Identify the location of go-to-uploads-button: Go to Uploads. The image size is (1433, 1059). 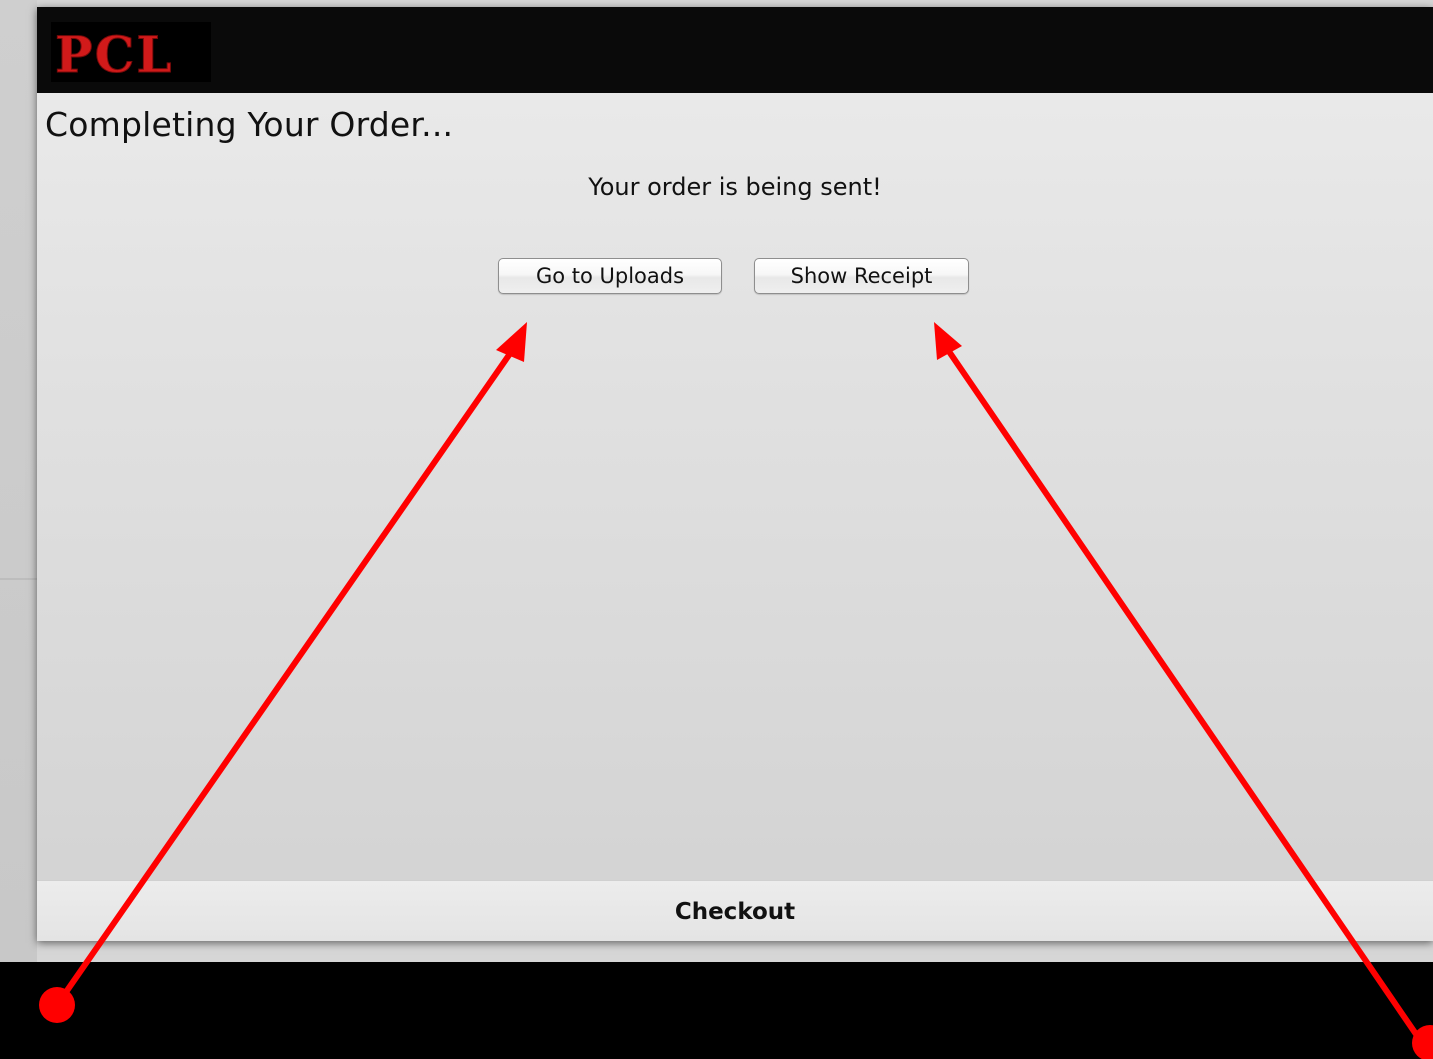
(610, 276).